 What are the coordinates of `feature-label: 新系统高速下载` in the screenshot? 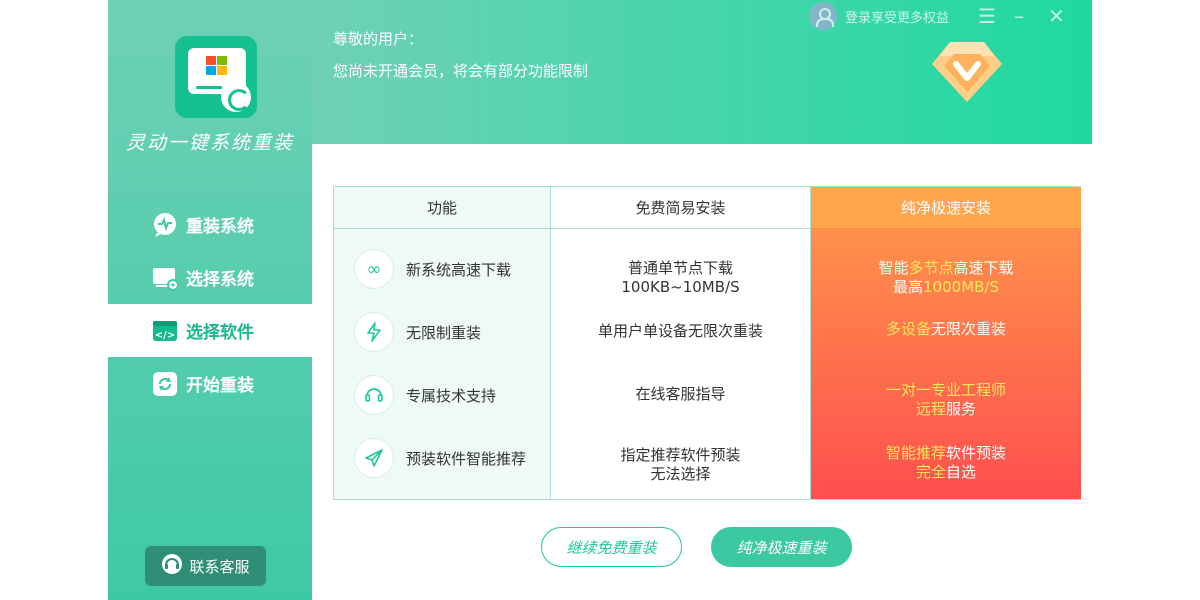 It's located at (459, 269).